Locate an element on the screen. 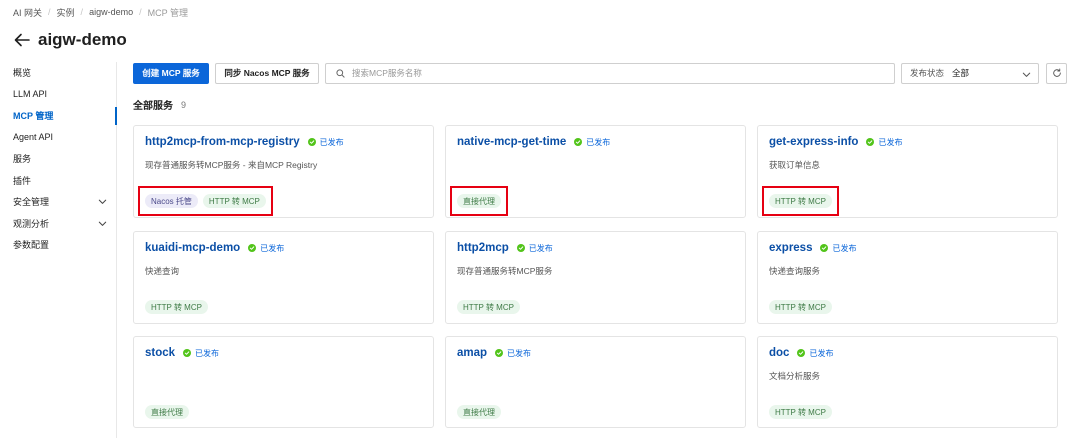  card-header: stock 已发布 is located at coordinates (182, 353).